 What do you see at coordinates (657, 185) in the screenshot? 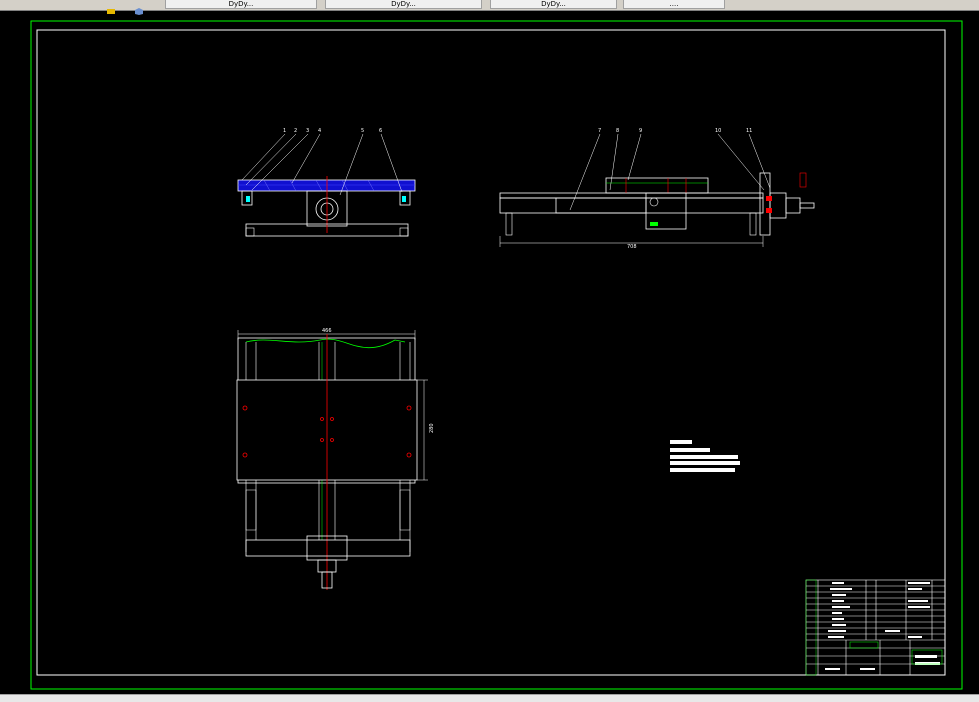
I see `carriage` at bounding box center [657, 185].